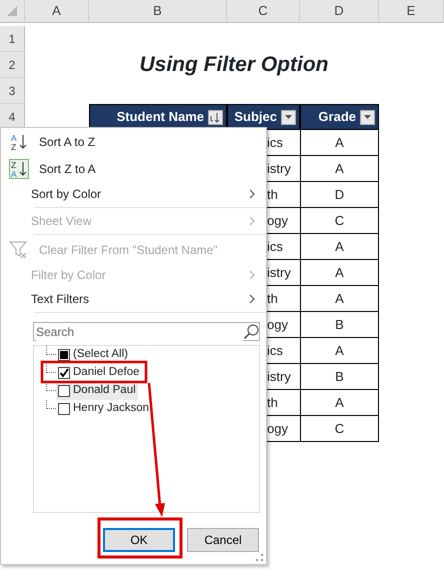 This screenshot has height=585, width=444. What do you see at coordinates (411, 11) in the screenshot?
I see `column-header: E` at bounding box center [411, 11].